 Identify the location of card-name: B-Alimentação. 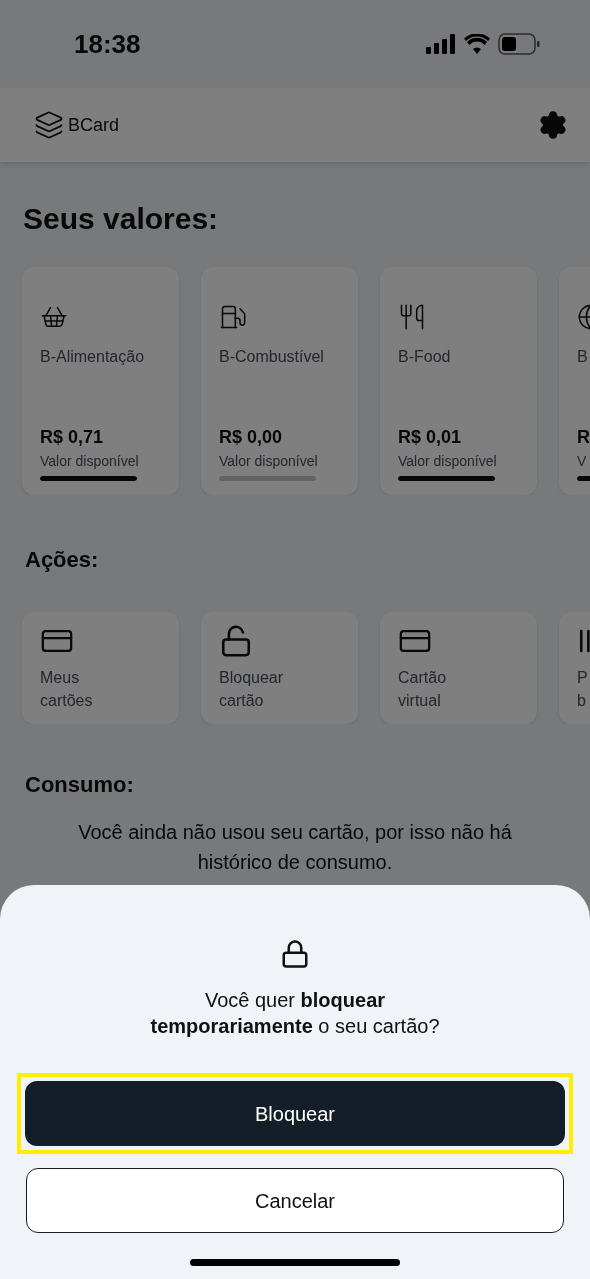
(93, 357).